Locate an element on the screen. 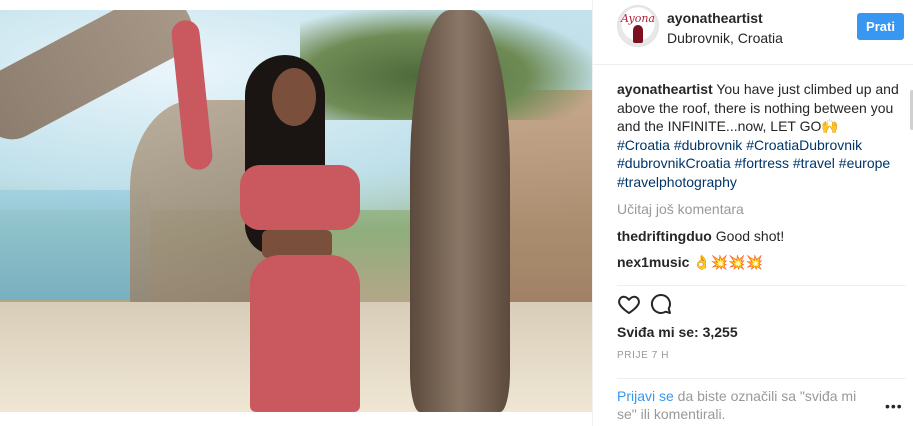 This screenshot has width=913, height=426. comment-username: thedriftingduo is located at coordinates (664, 236).